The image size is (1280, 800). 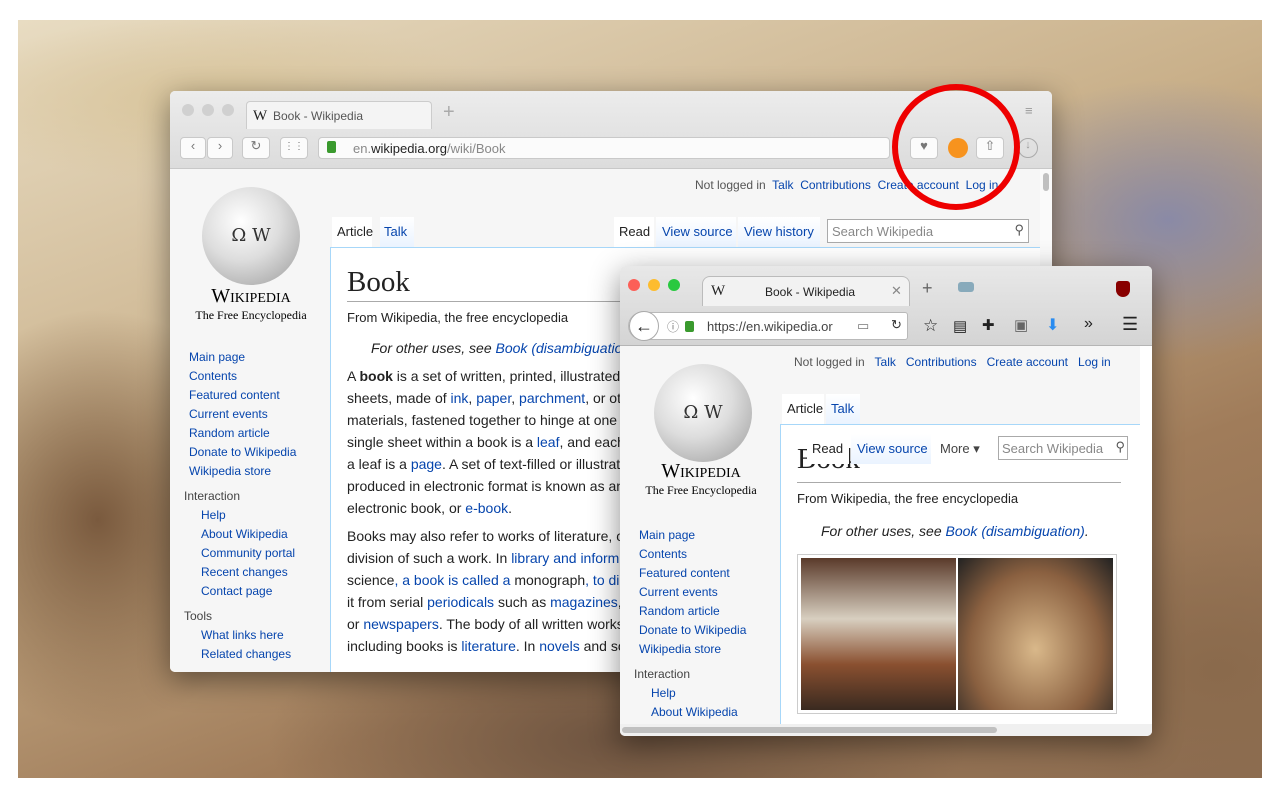 I want to click on tab-book: W Book - Wikipedia ✕, so click(x=806, y=291).